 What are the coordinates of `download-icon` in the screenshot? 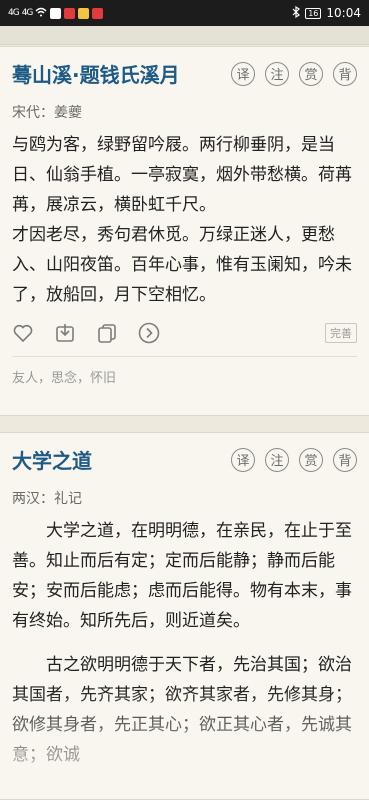 It's located at (65, 333).